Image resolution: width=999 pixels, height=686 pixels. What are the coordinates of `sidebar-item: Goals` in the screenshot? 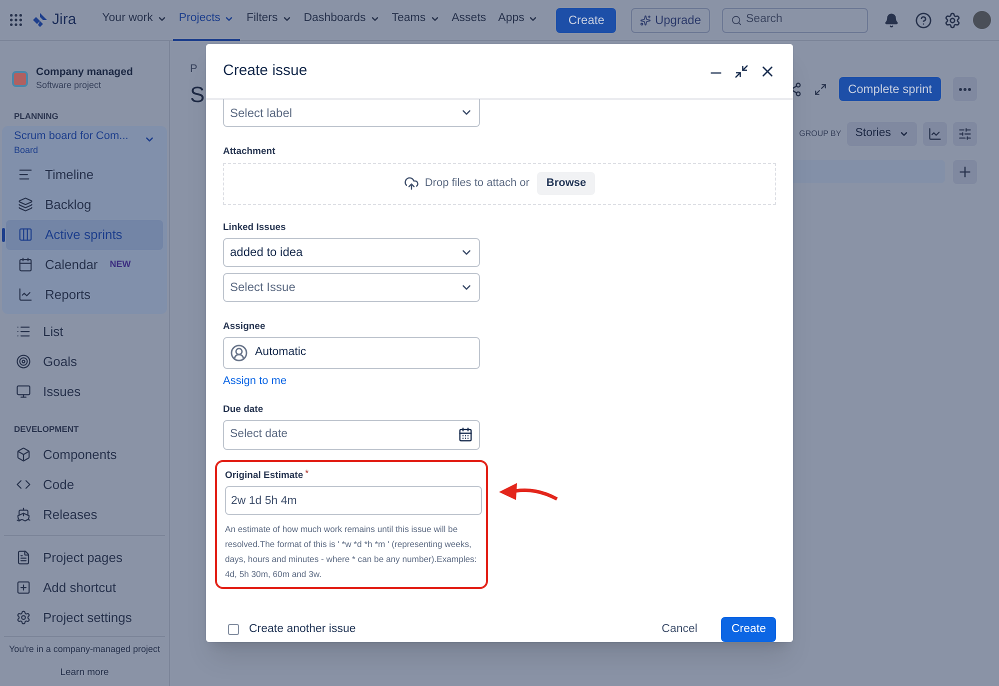 It's located at (84, 361).